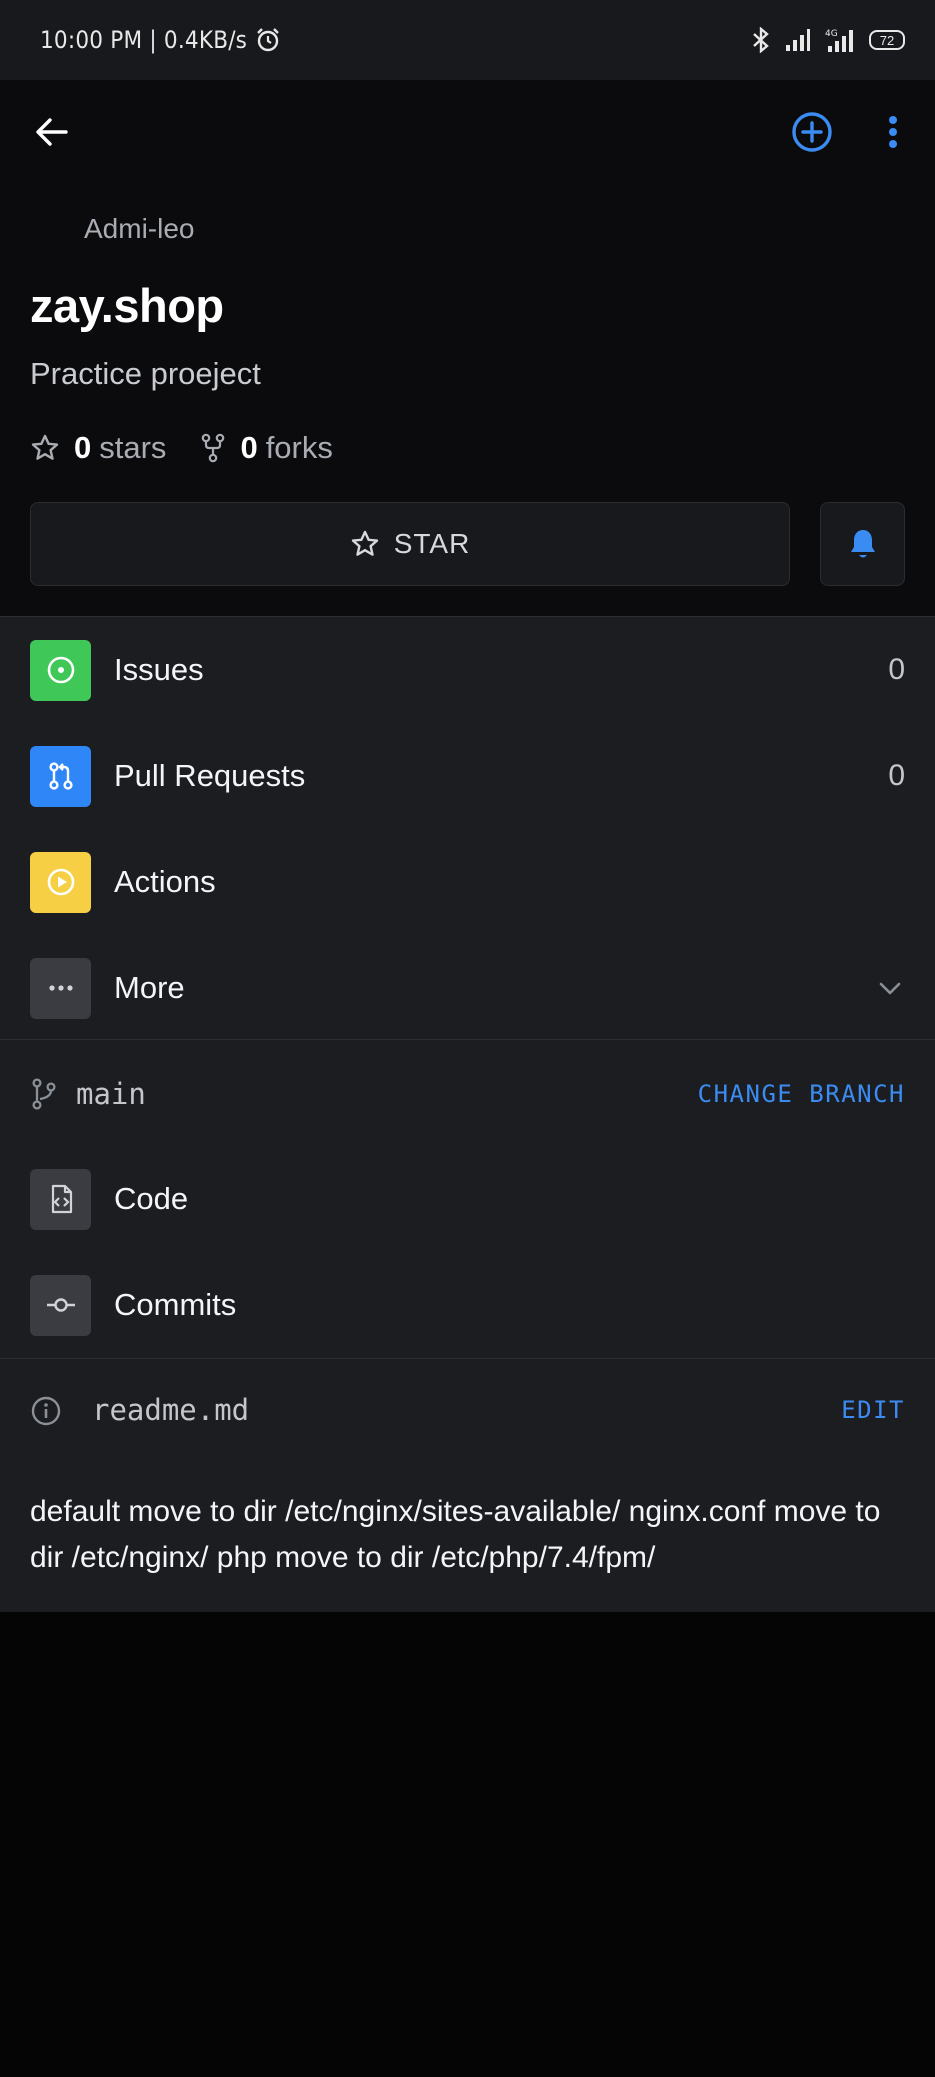 Image resolution: width=935 pixels, height=2077 pixels. I want to click on signal-icon, so click(798, 40).